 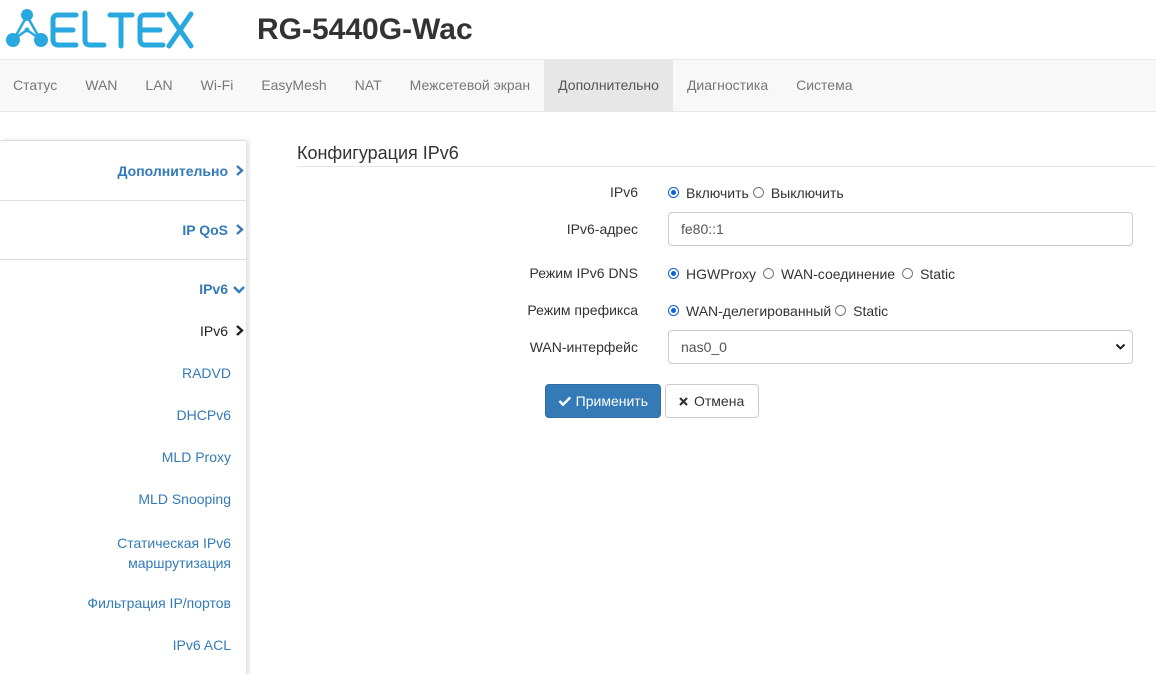 What do you see at coordinates (719, 401) in the screenshot?
I see `cancel-button-label: Отмена` at bounding box center [719, 401].